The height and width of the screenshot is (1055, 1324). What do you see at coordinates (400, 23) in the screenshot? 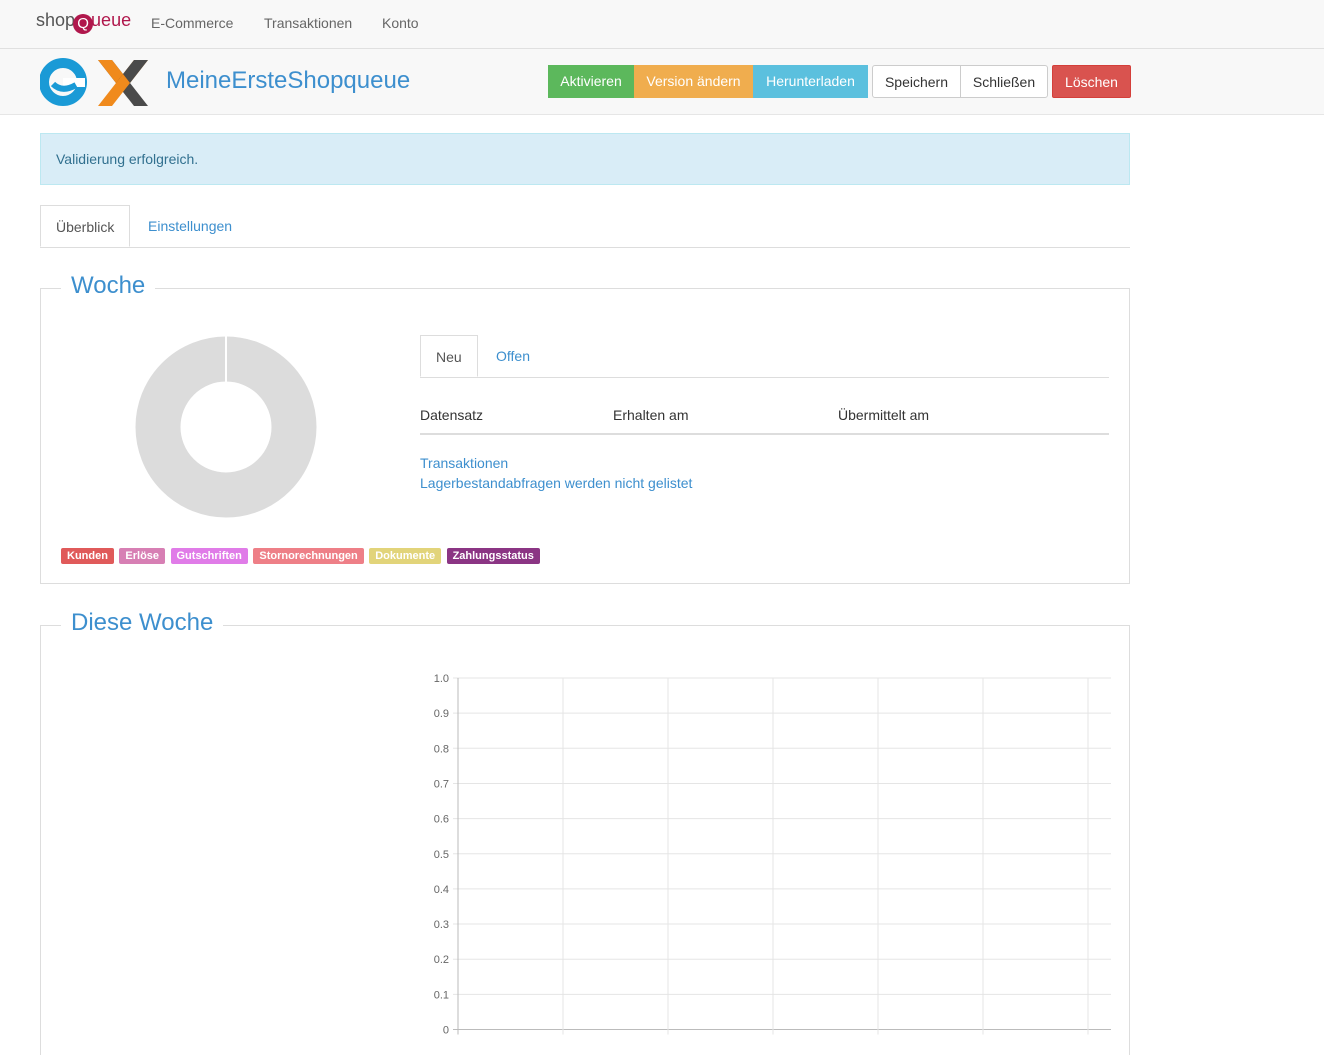
I see `nav-konto: Konto` at bounding box center [400, 23].